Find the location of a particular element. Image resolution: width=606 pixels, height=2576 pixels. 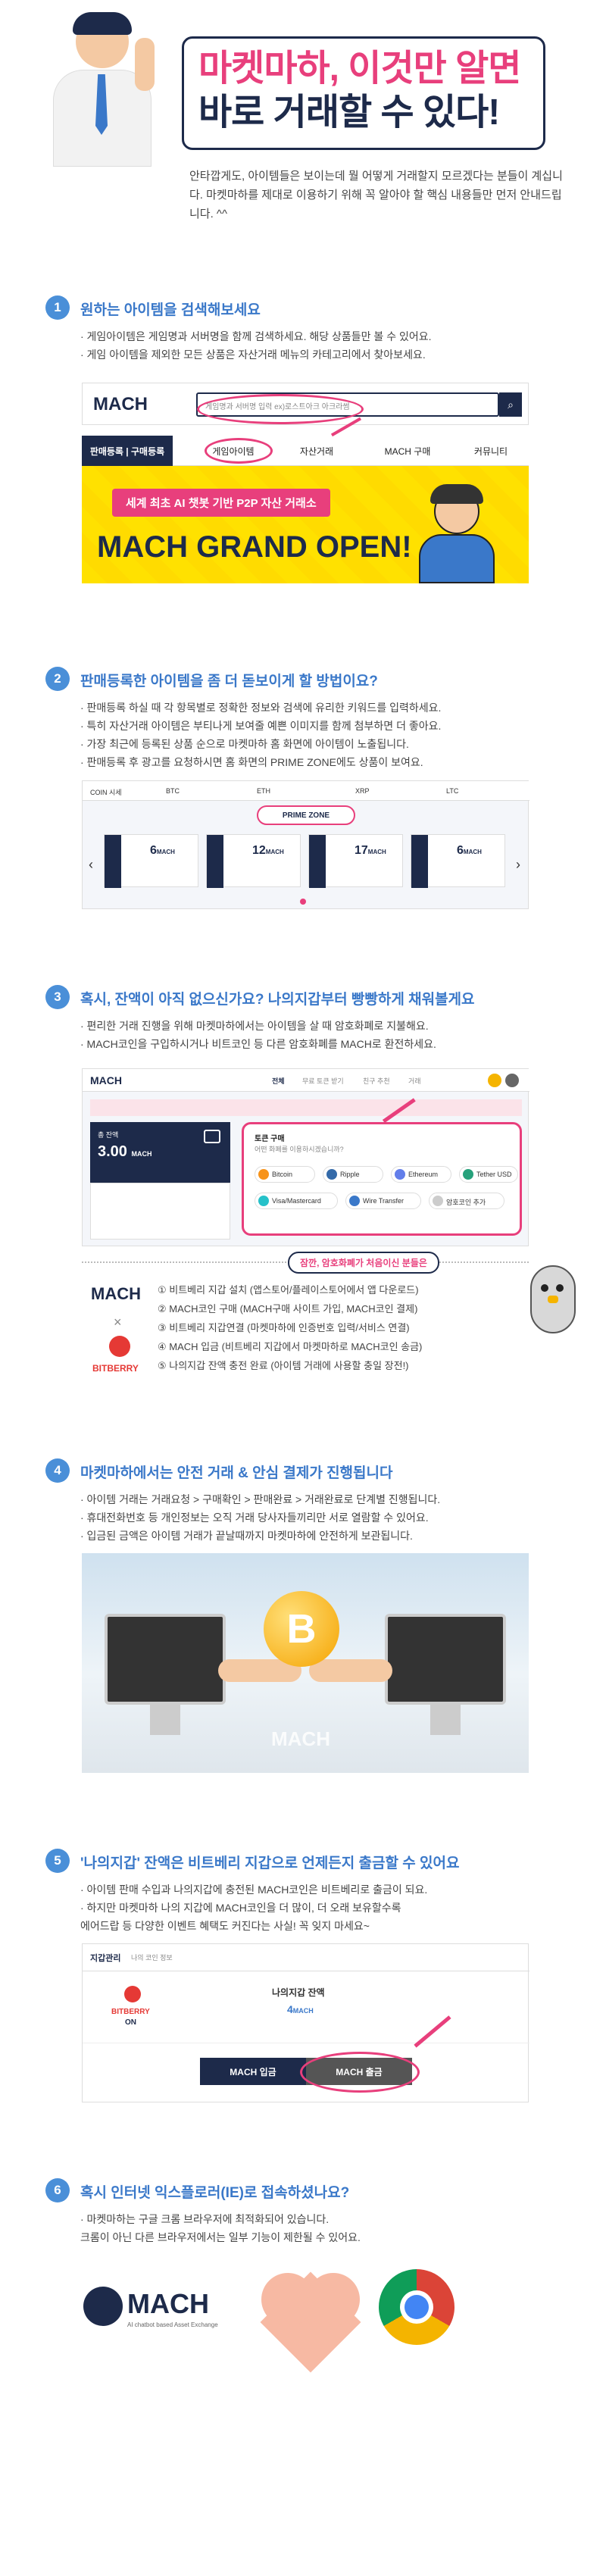

step-item: ② MACH코인 구매 (MACH구매 사이트 가입, MACH코인 결제) is located at coordinates (288, 1309).